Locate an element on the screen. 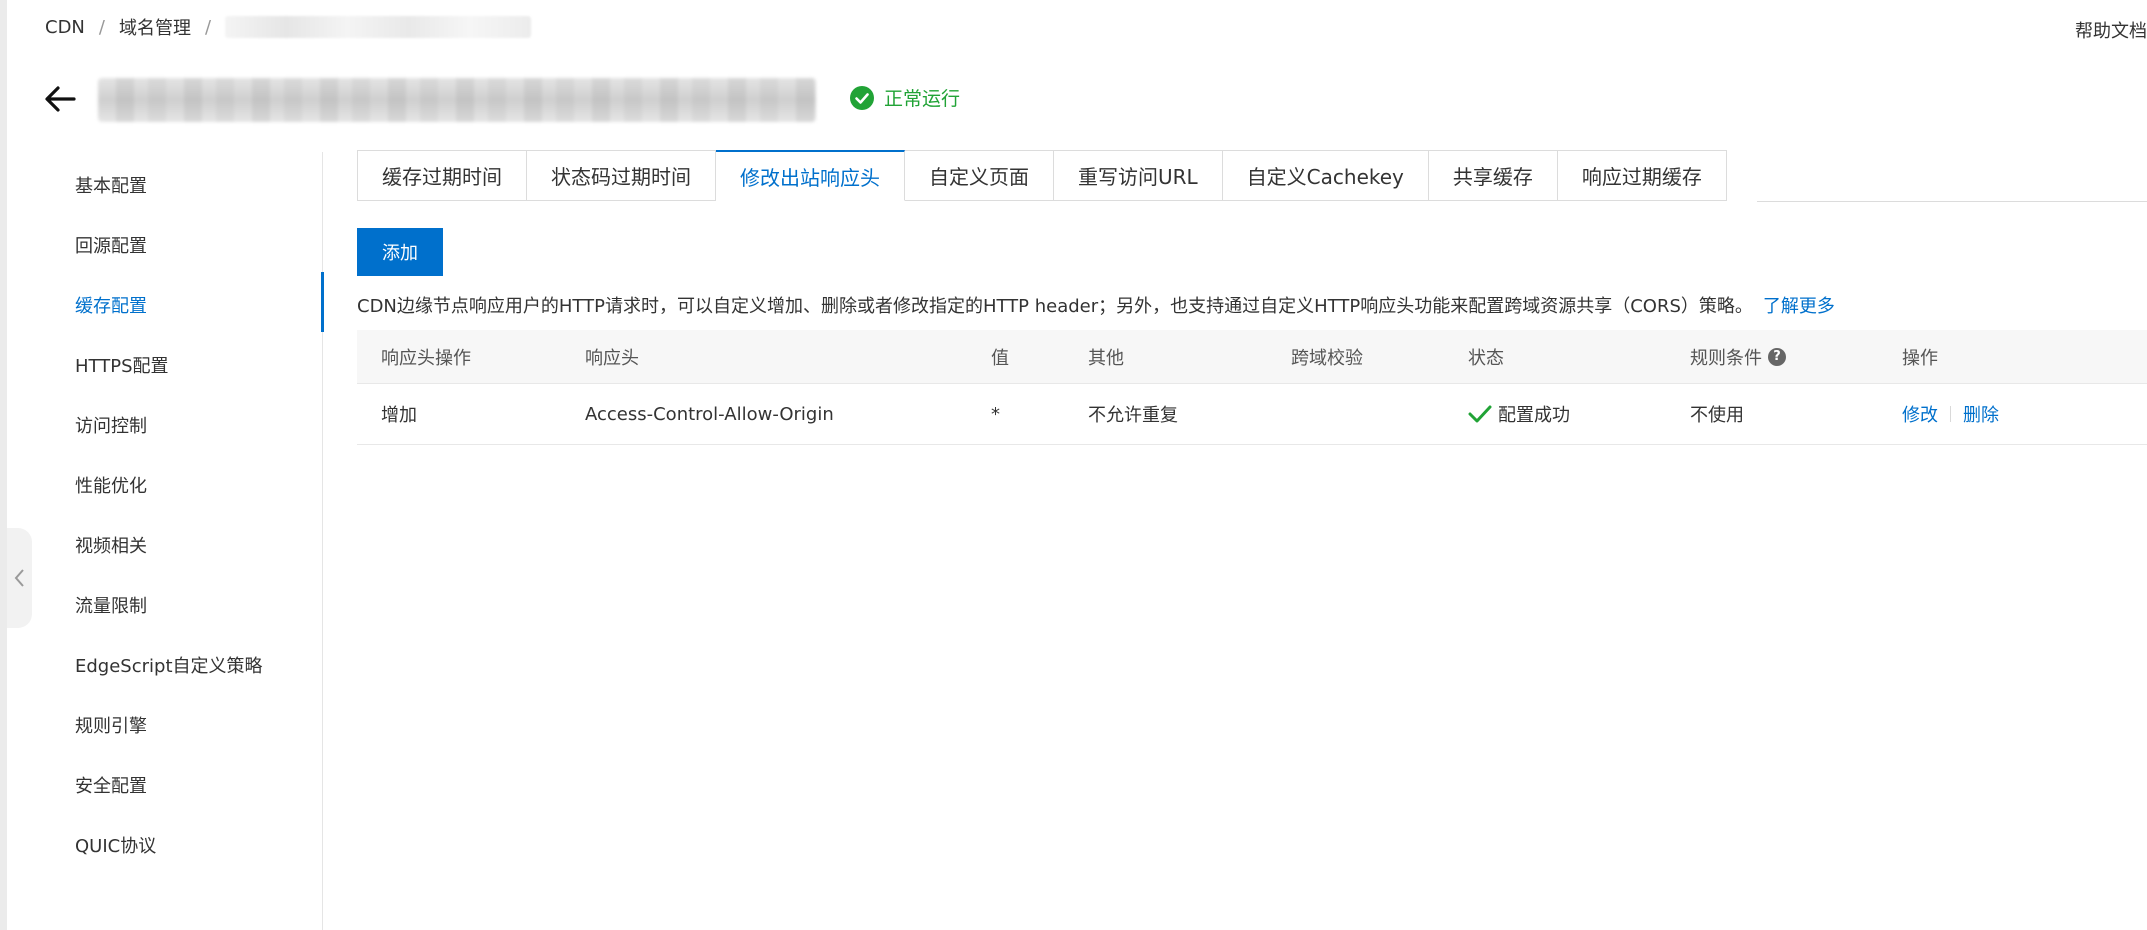 This screenshot has height=930, width=2147. col-actions: 操作 is located at coordinates (1920, 358).